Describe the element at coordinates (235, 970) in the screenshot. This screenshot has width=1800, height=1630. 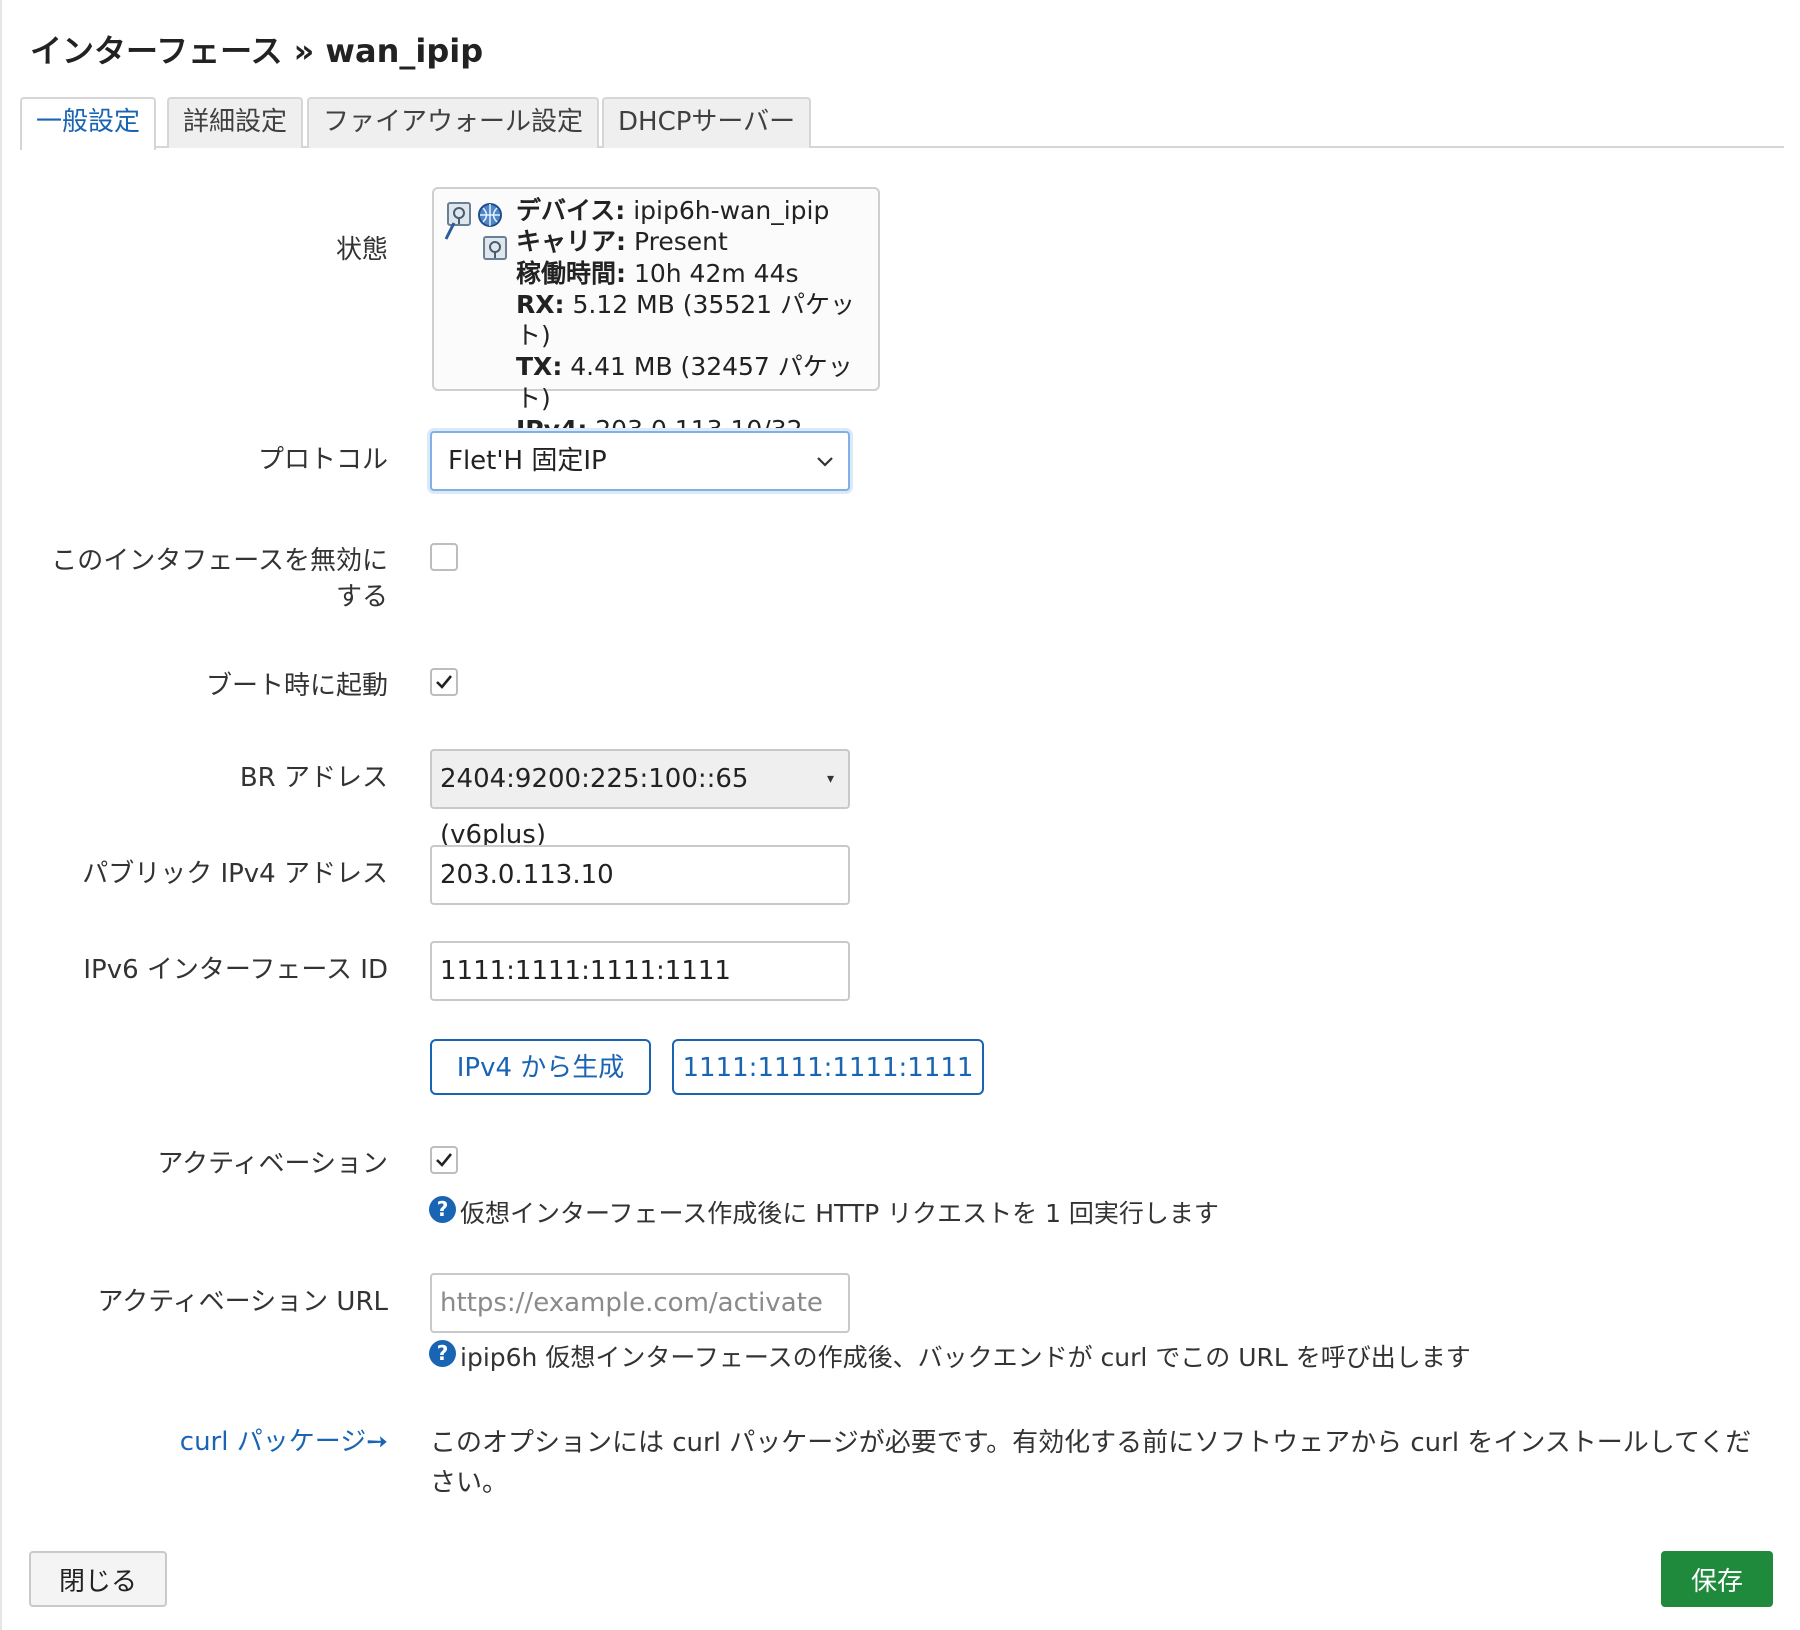
I see `ipv6-iface-id-label: IPv6 インターフェース ID` at that location.